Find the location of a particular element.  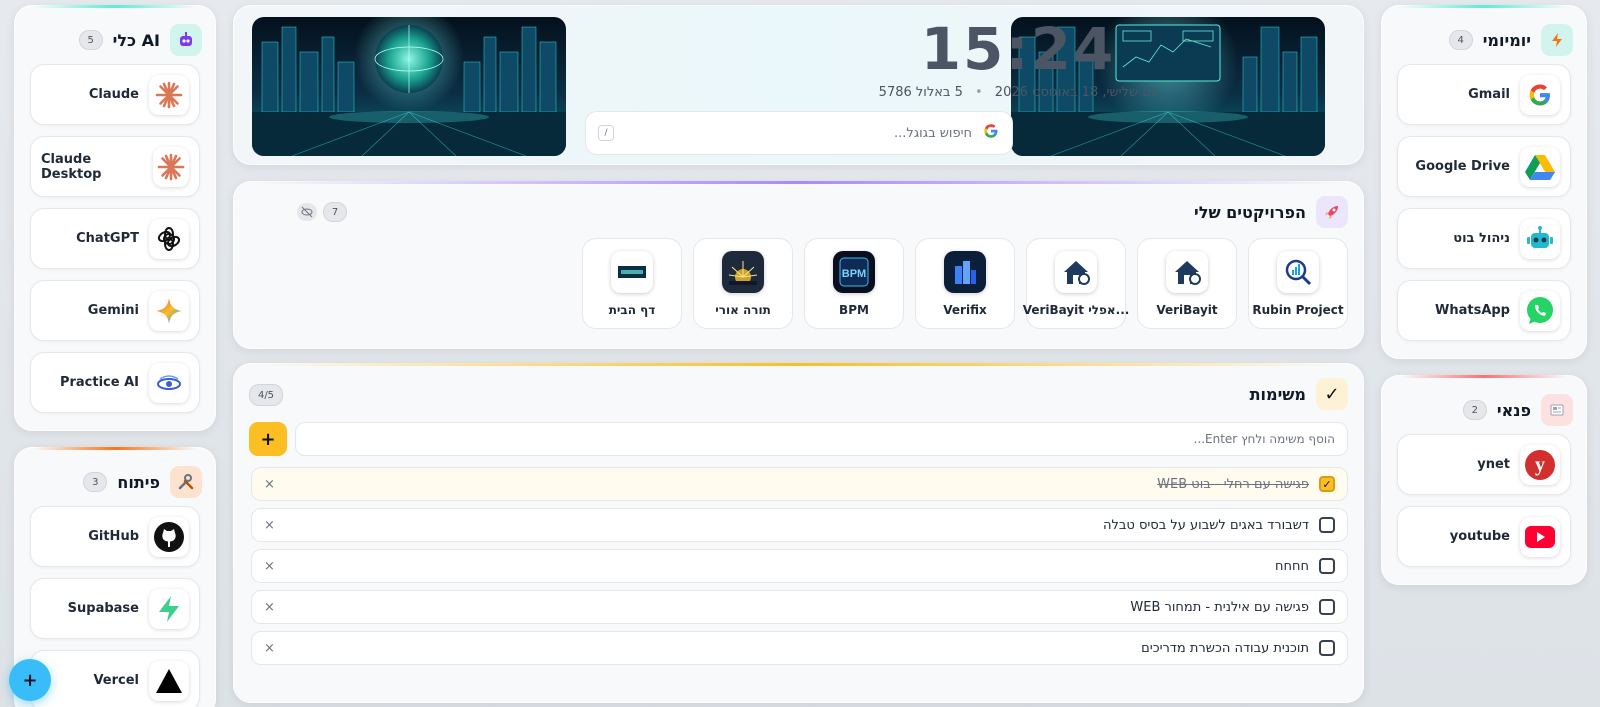

link-label: Vercel is located at coordinates (116, 680).